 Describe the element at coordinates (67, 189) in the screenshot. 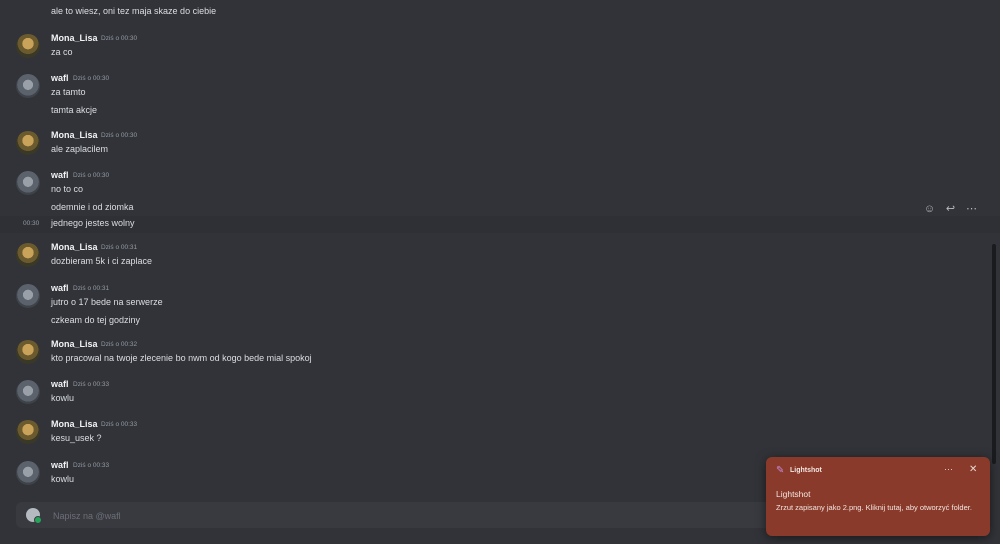

I see `message-text: no to co` at that location.